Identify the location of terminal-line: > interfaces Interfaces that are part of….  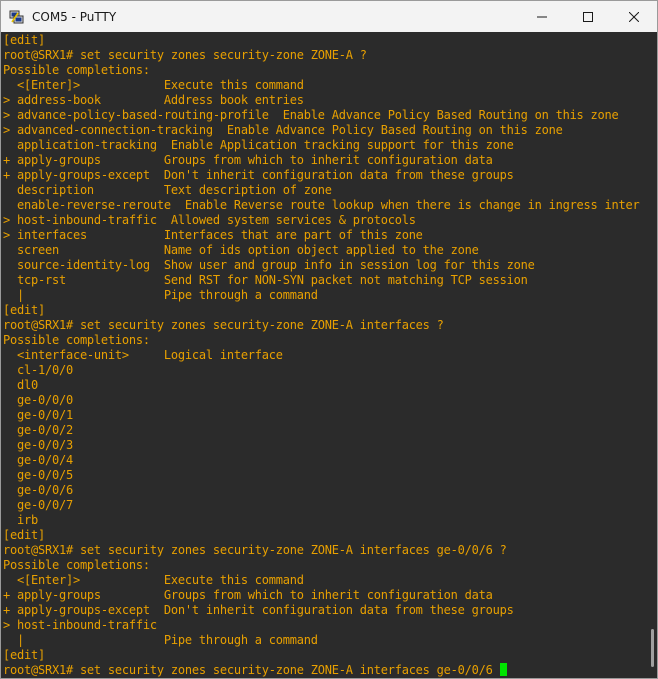
(213, 235).